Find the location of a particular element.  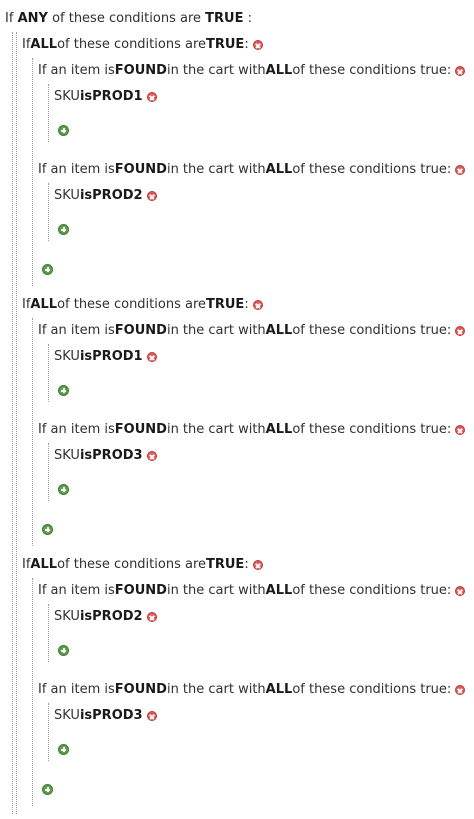

root-condition-line: If ANY of these conditions are TRUE : is located at coordinates (128, 19).